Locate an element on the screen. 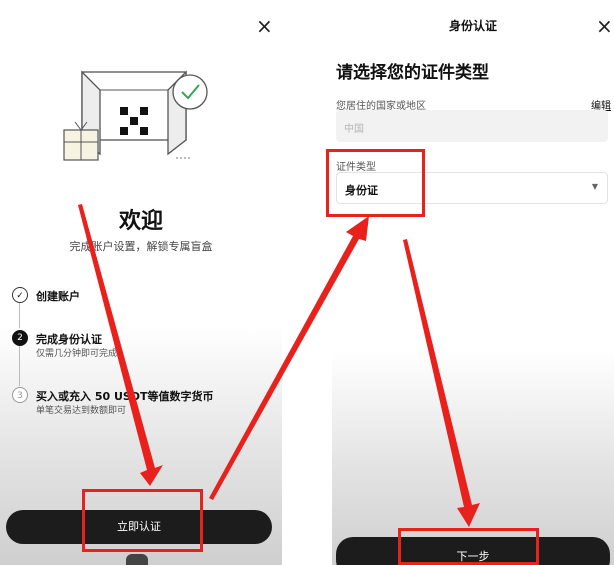 The height and width of the screenshot is (565, 614). verification-illustration is located at coordinates (135, 115).